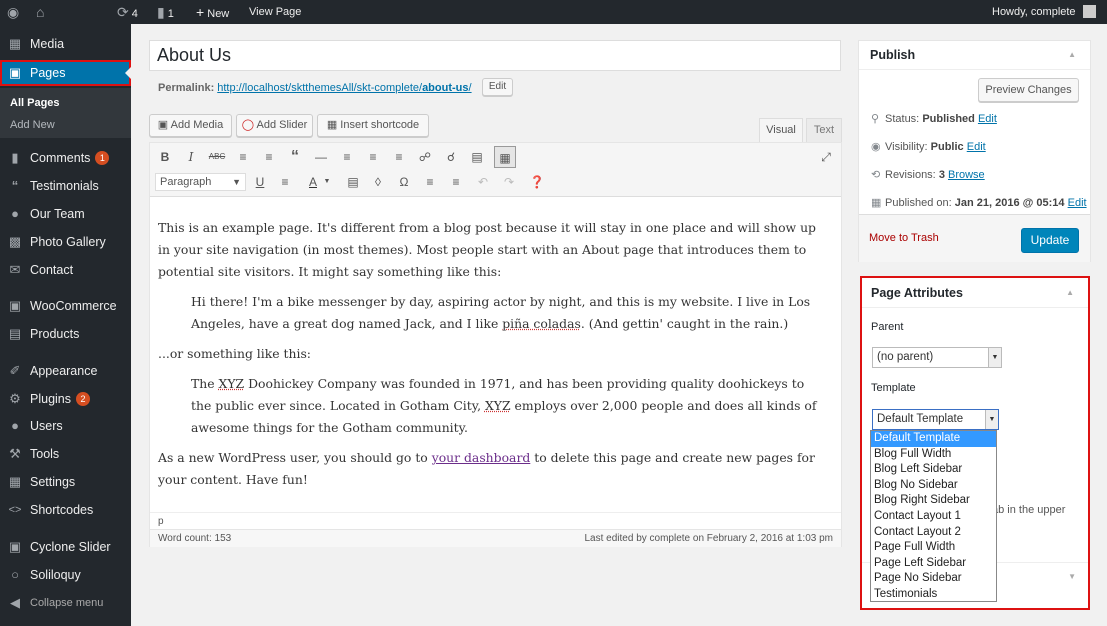  Describe the element at coordinates (875, 119) in the screenshot. I see `pin-icon: ⚲` at that location.